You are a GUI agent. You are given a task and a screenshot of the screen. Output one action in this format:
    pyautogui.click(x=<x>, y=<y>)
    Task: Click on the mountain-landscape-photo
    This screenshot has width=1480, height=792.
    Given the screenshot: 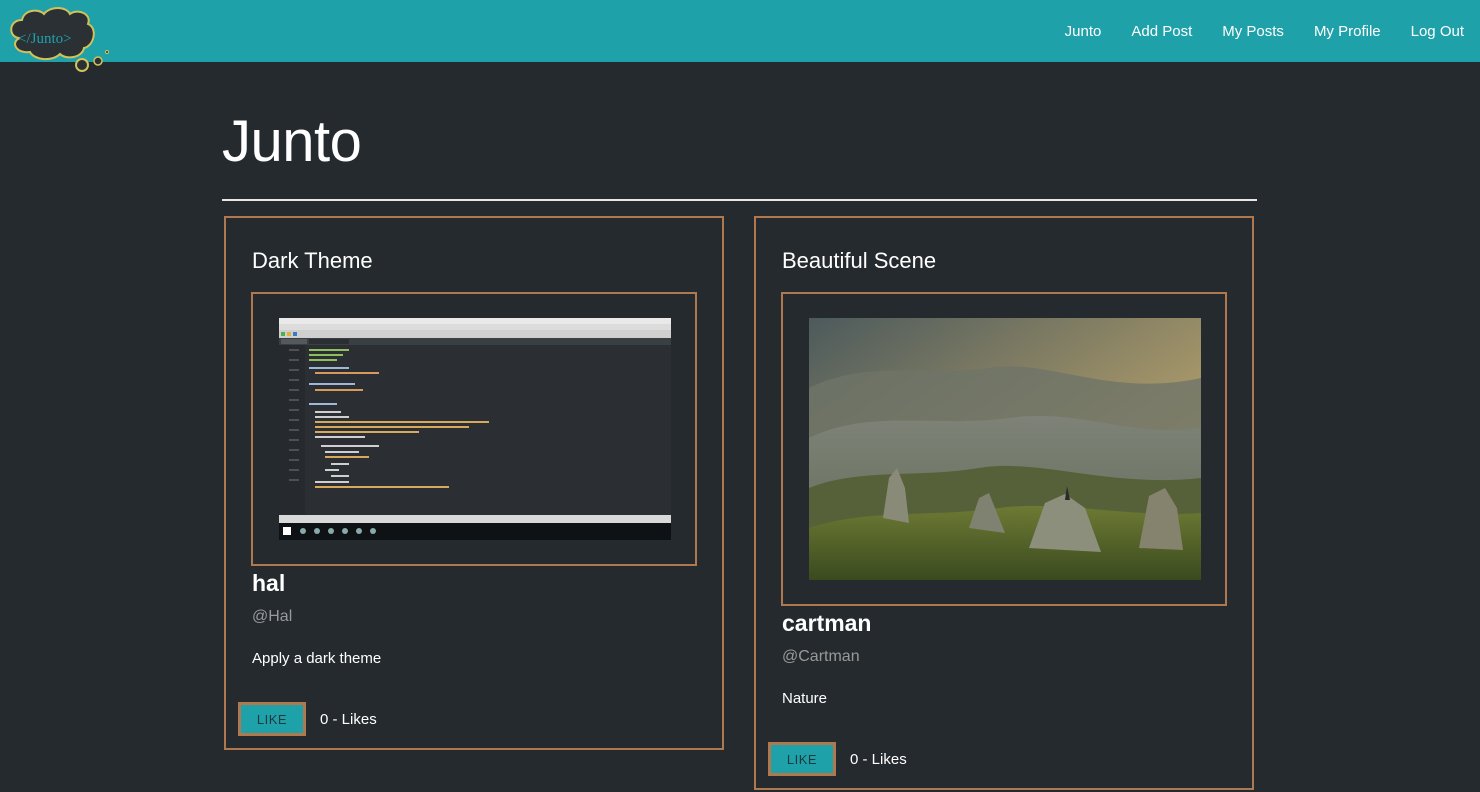 What is the action you would take?
    pyautogui.click(x=1005, y=449)
    